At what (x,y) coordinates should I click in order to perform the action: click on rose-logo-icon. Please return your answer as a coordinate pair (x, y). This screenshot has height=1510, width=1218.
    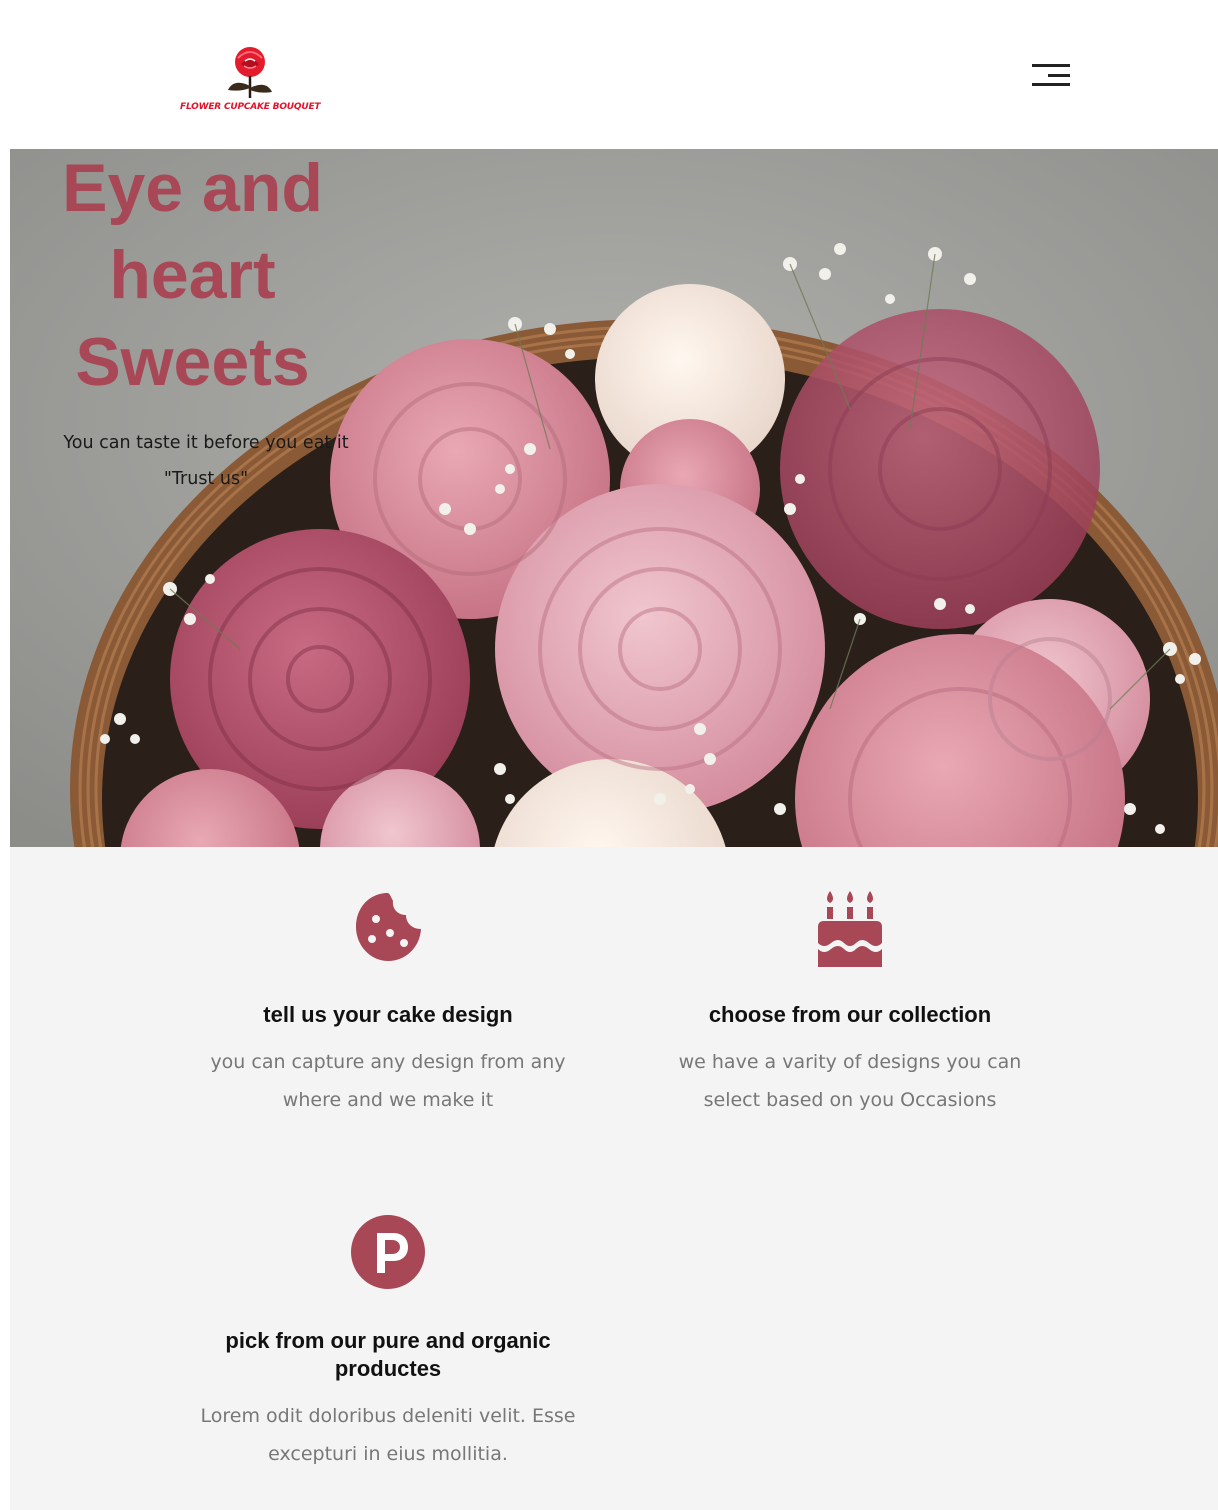
    Looking at the image, I should click on (250, 72).